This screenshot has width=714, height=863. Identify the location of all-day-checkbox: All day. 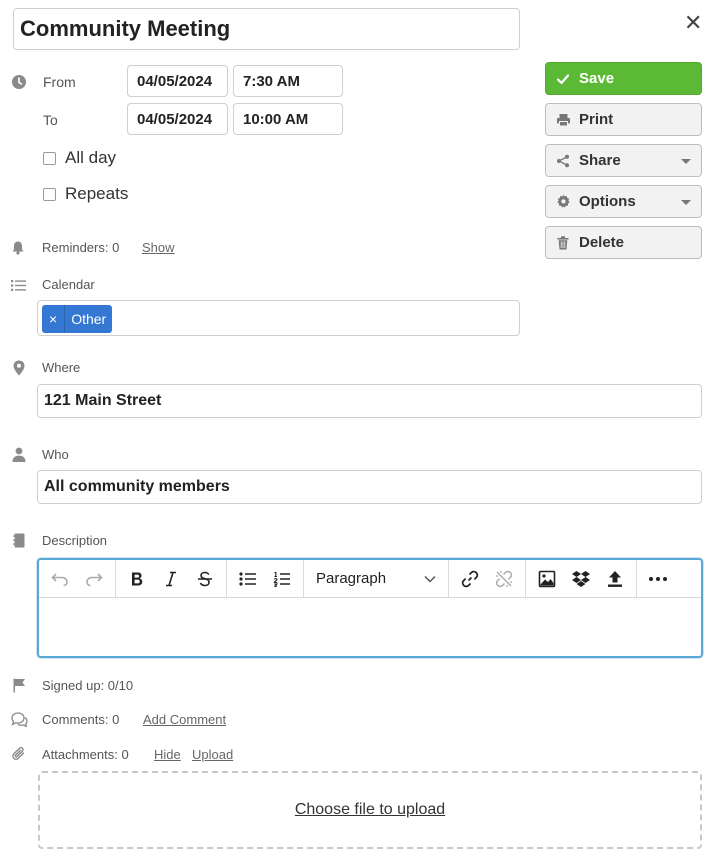
(79, 158).